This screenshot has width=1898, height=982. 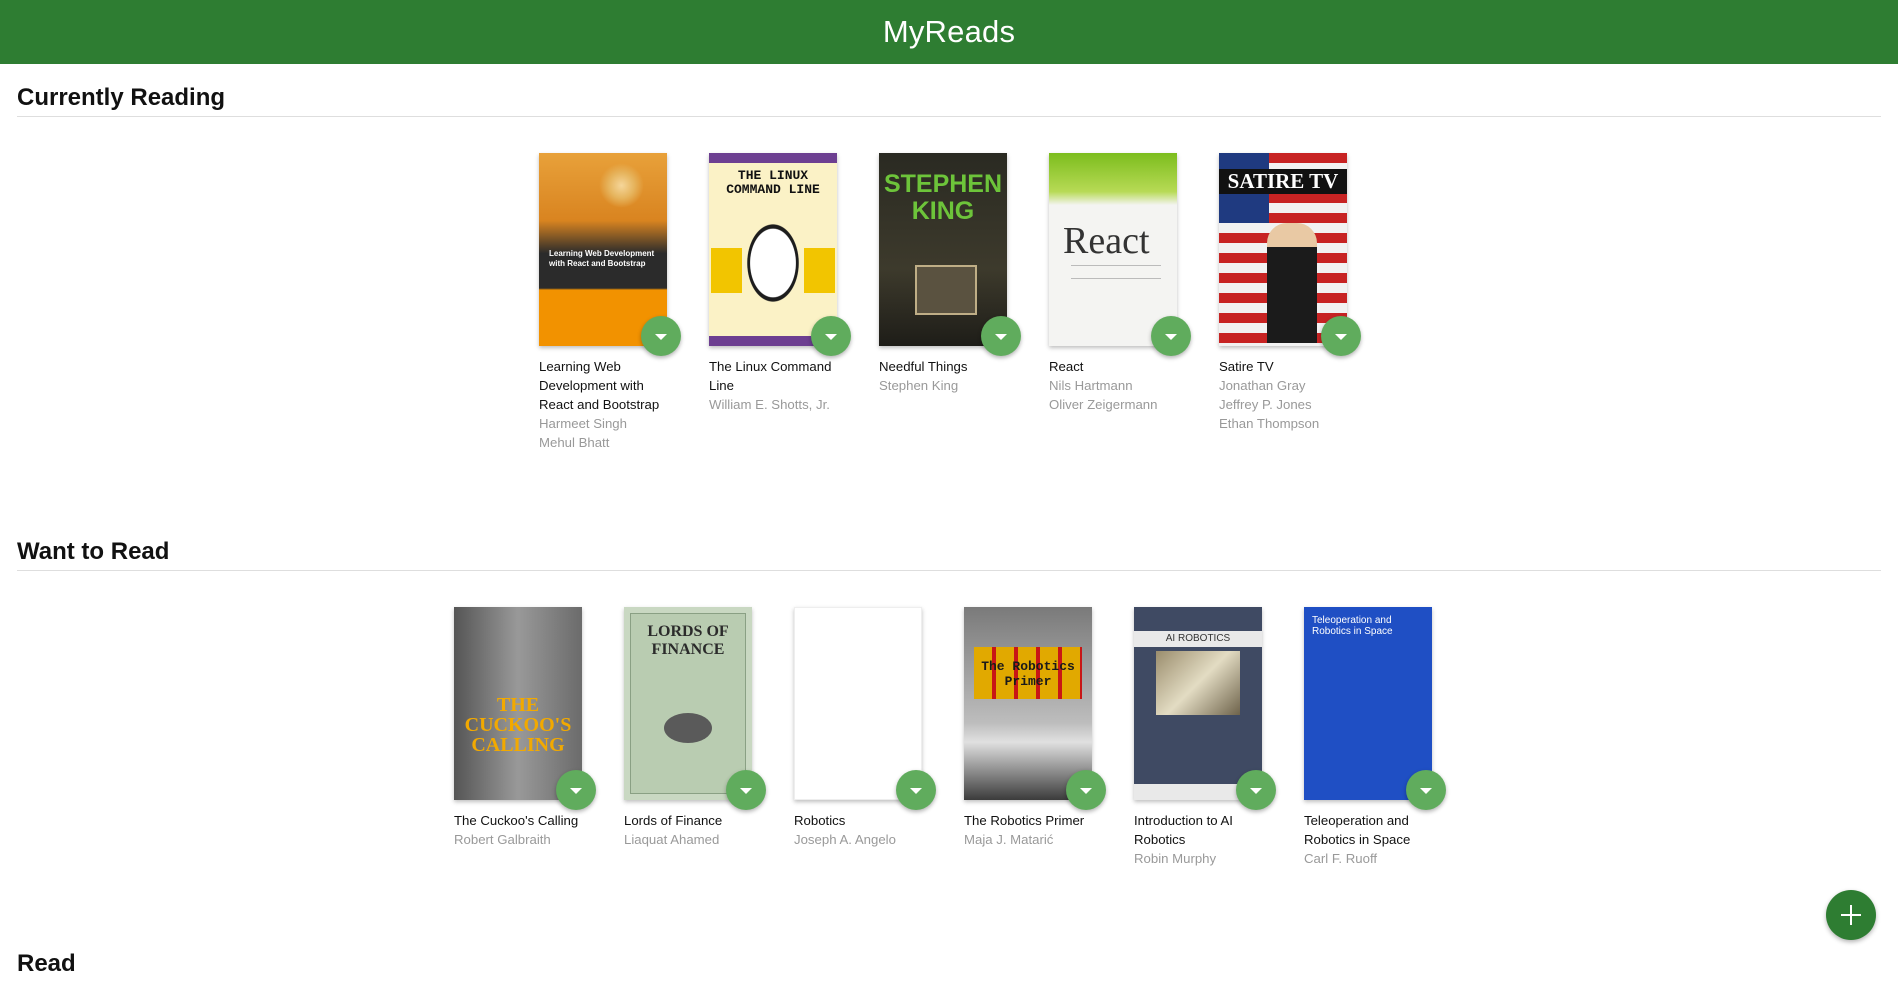 I want to click on book-cover: THE LINUX COMMAND LINE, so click(x=773, y=249).